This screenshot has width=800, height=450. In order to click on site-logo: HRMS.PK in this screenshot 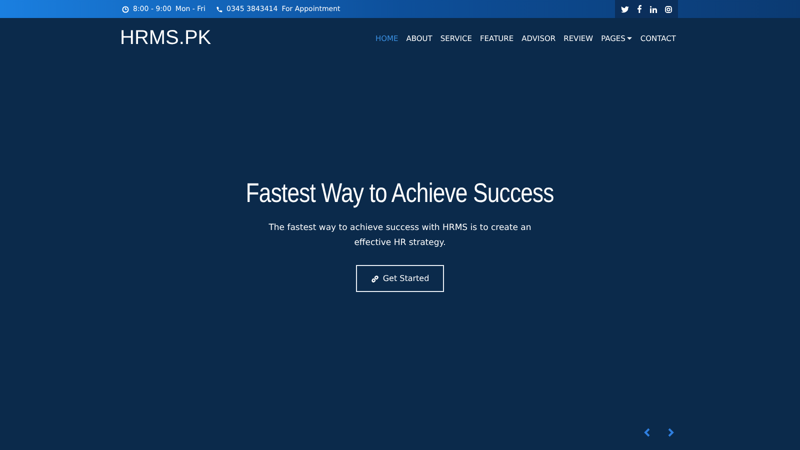, I will do `click(166, 38)`.